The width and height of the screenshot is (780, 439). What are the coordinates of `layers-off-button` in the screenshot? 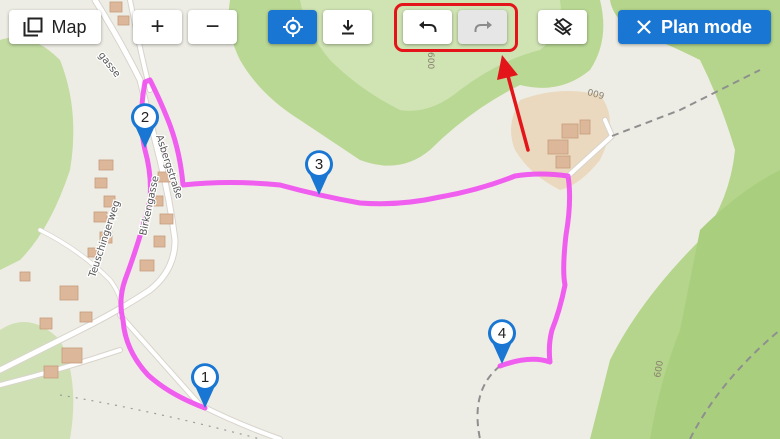 It's located at (562, 27).